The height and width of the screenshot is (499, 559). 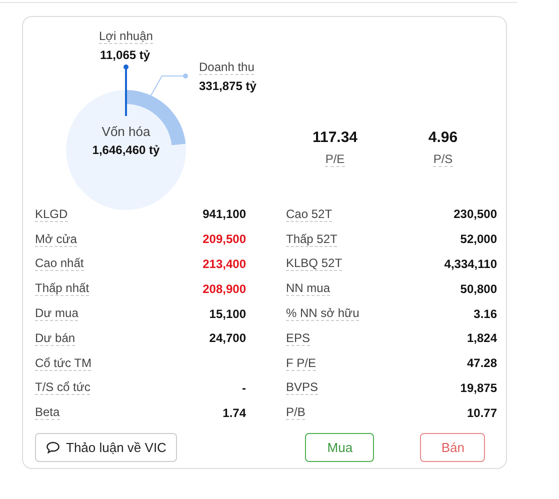 I want to click on field-label: EPS, so click(x=298, y=338).